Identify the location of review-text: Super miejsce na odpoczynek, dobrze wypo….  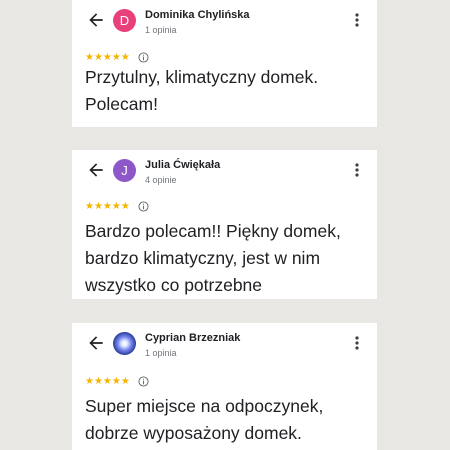
(204, 419).